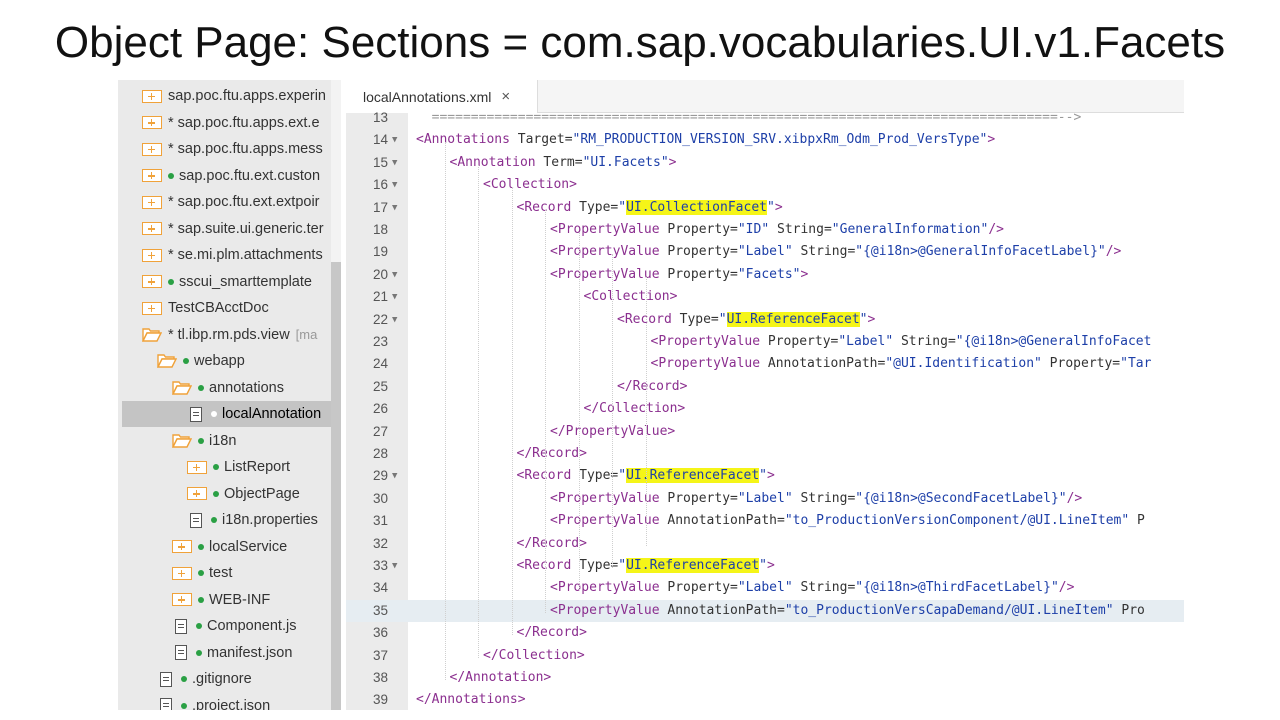  What do you see at coordinates (765, 208) in the screenshot?
I see `code-line: 17 ▼ <Record Type="UI.CollectionFacet">` at bounding box center [765, 208].